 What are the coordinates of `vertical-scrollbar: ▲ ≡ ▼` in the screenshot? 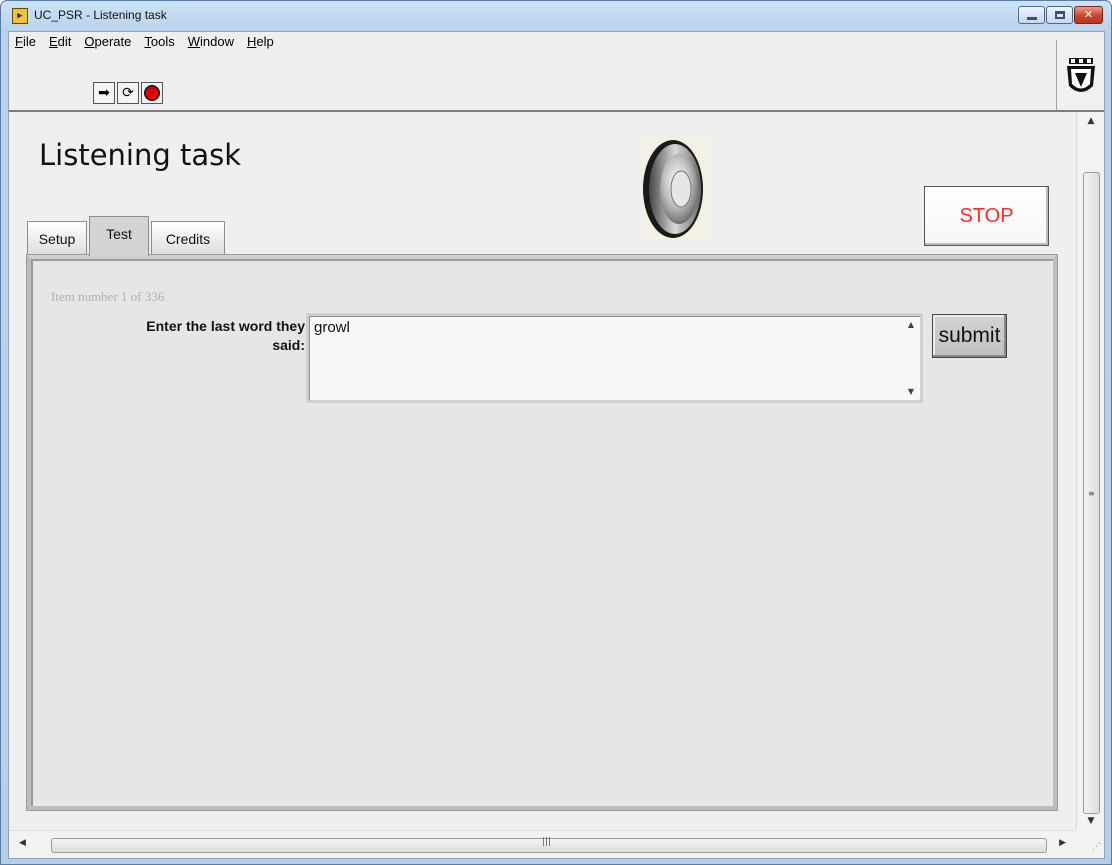 It's located at (1090, 471).